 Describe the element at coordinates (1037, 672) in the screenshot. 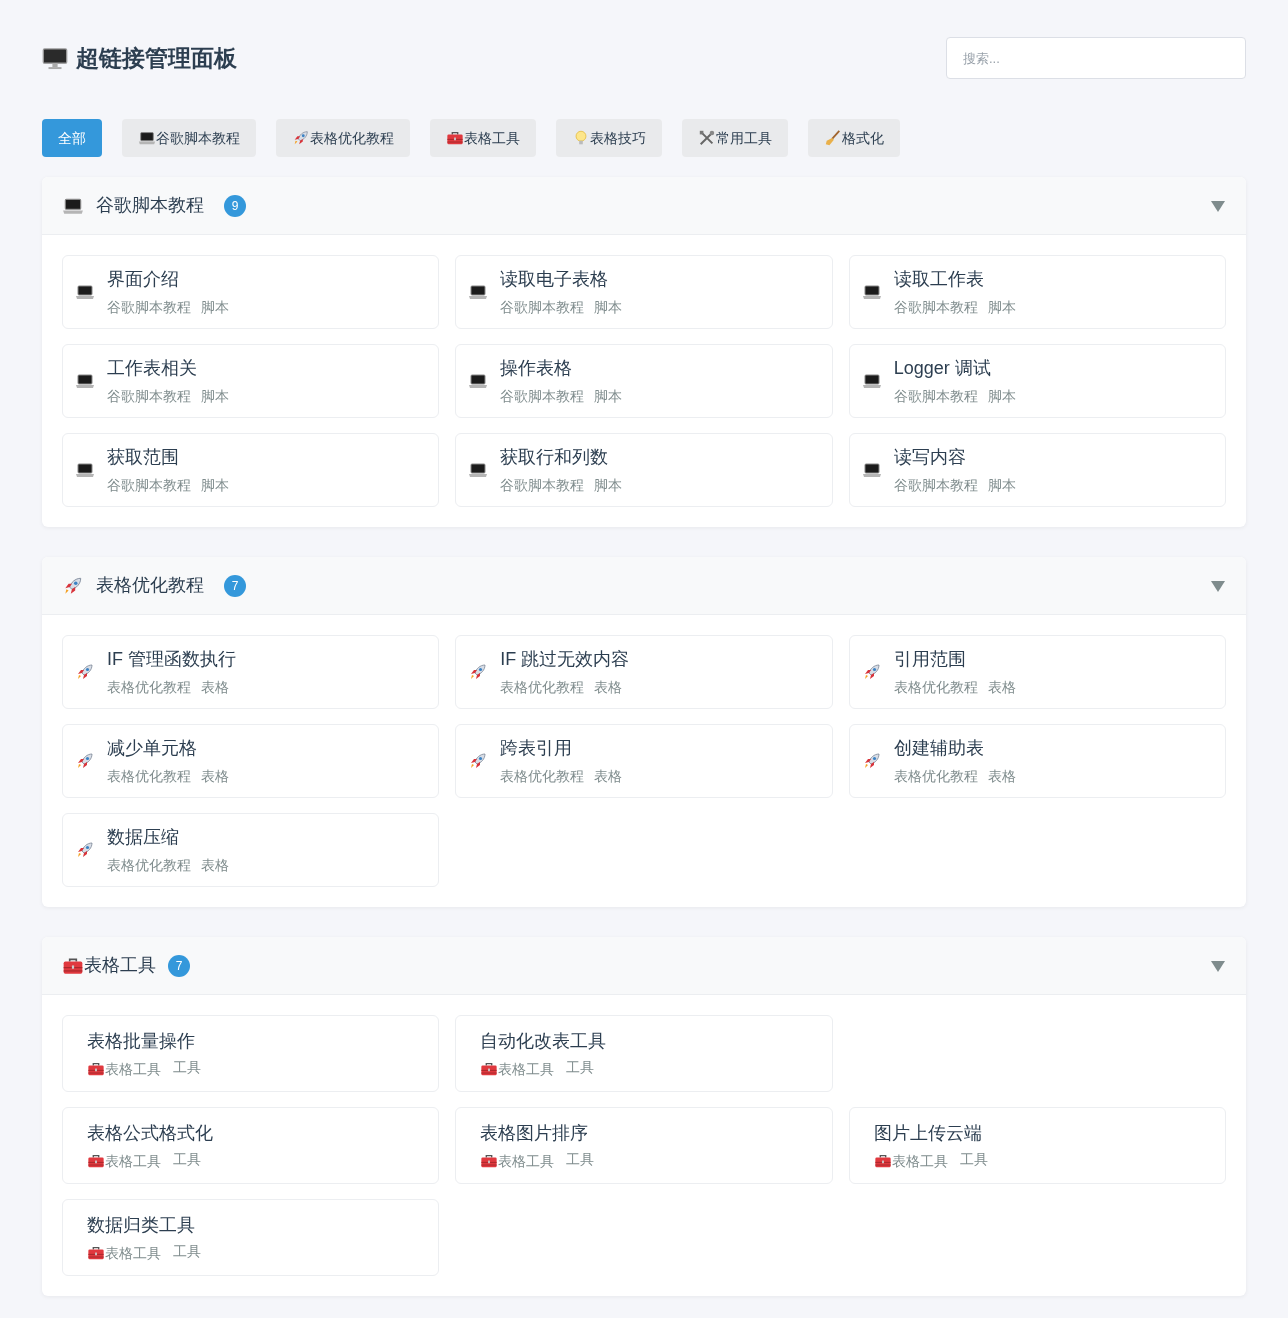

I see `link-card: 引用范围 表格优化教程 表格` at that location.